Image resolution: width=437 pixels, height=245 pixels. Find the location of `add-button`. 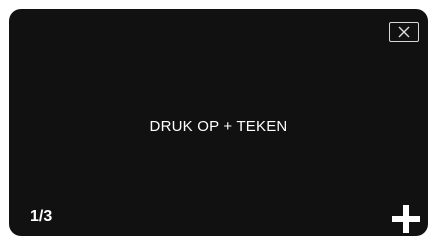

add-button is located at coordinates (406, 219).